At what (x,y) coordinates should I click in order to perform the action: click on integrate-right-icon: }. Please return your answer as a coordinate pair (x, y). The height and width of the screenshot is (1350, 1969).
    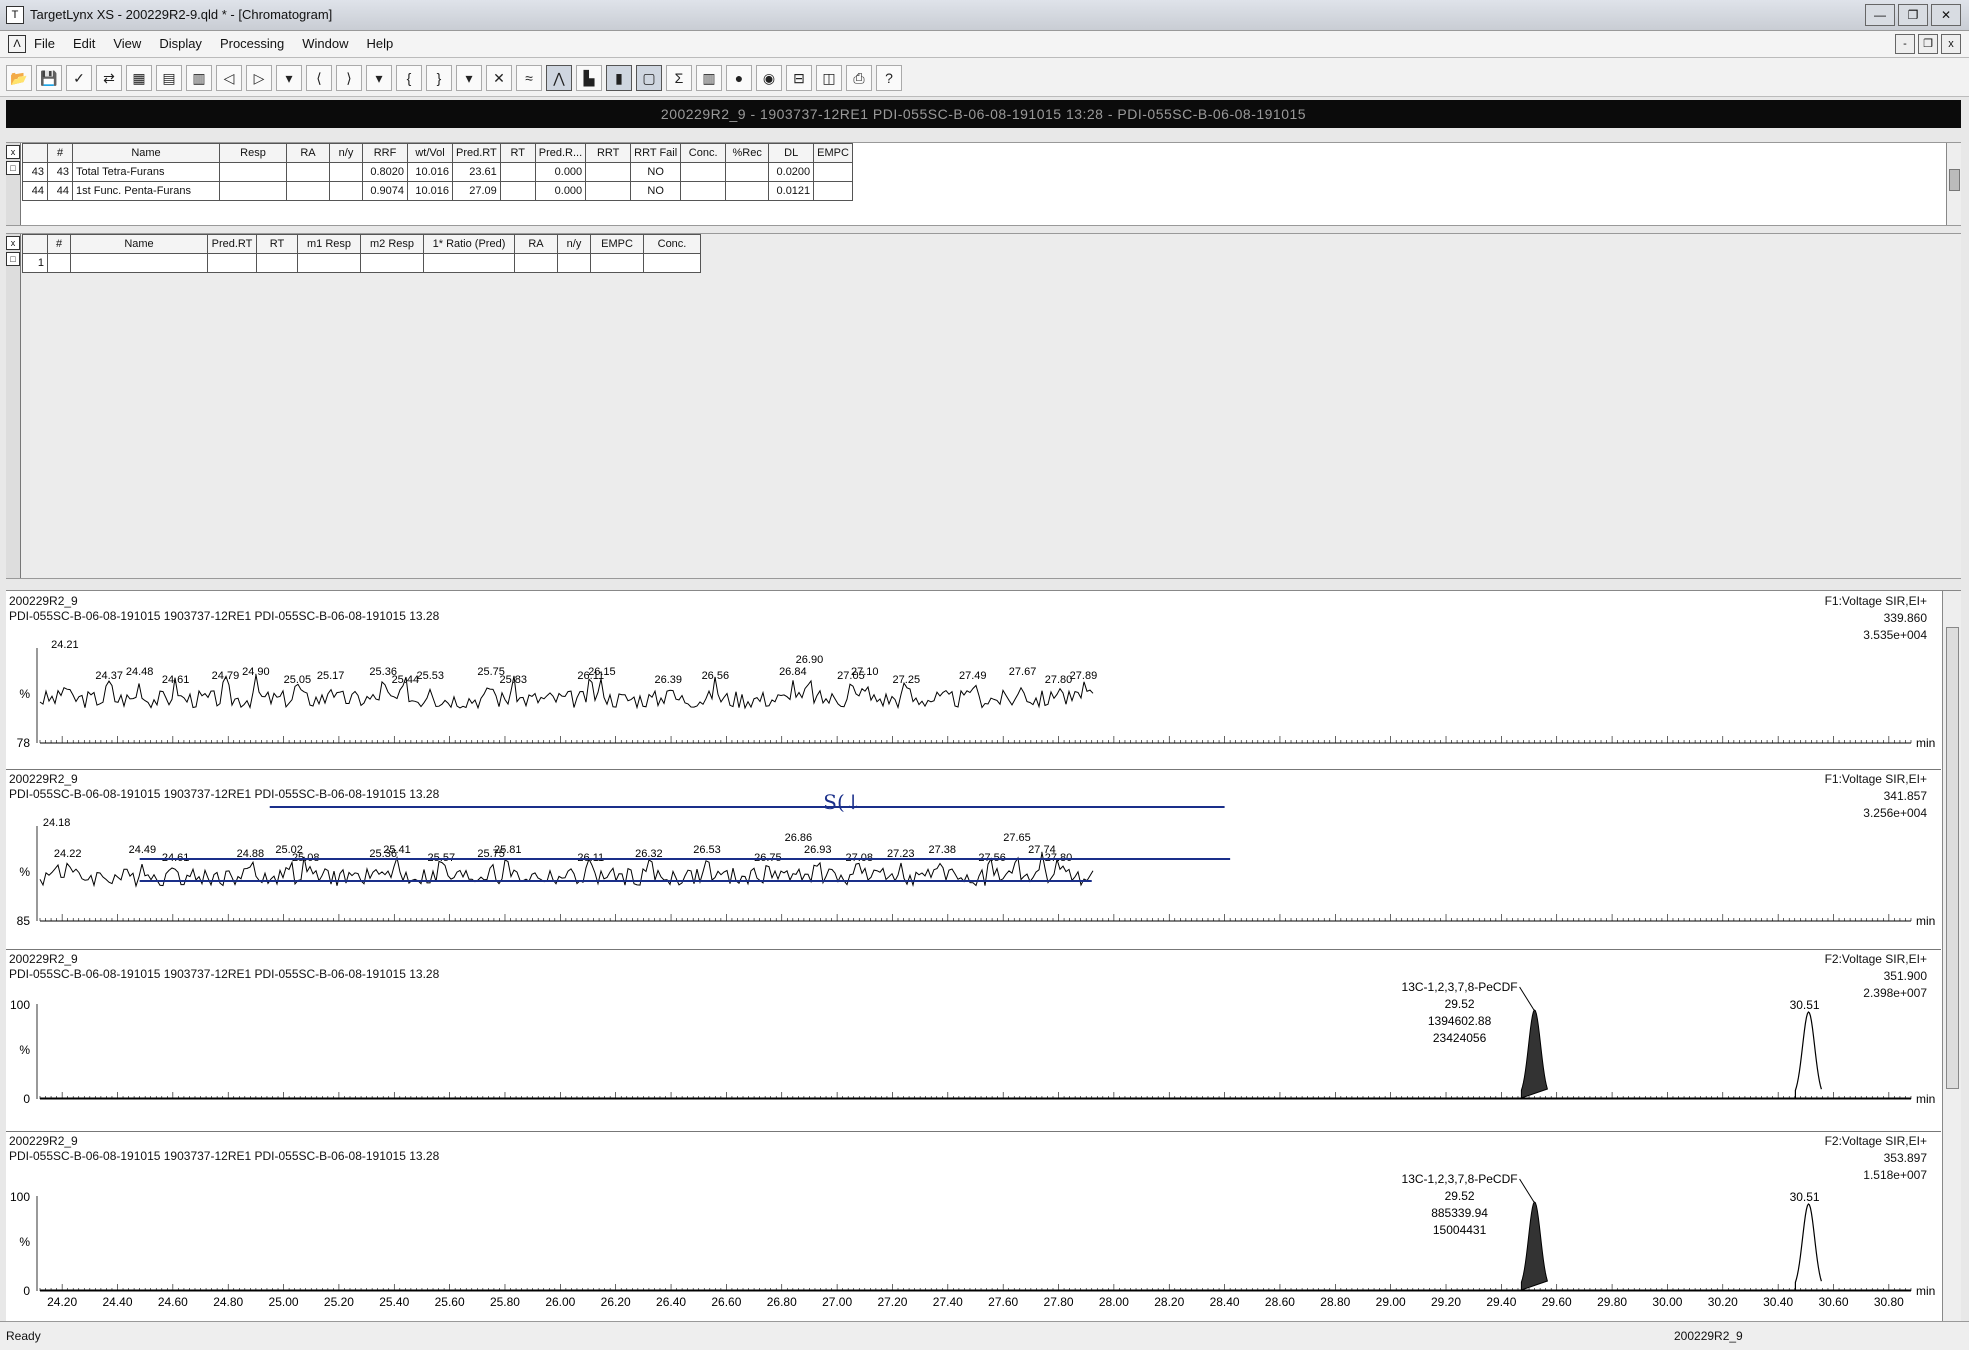
    Looking at the image, I should click on (439, 78).